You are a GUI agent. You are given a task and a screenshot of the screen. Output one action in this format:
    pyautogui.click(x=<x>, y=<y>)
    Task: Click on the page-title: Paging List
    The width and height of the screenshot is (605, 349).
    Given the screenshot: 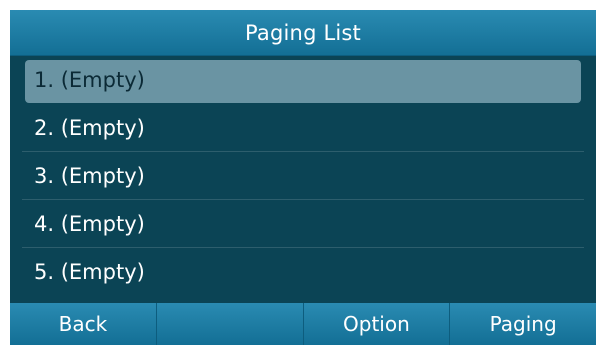 What is the action you would take?
    pyautogui.click(x=303, y=32)
    